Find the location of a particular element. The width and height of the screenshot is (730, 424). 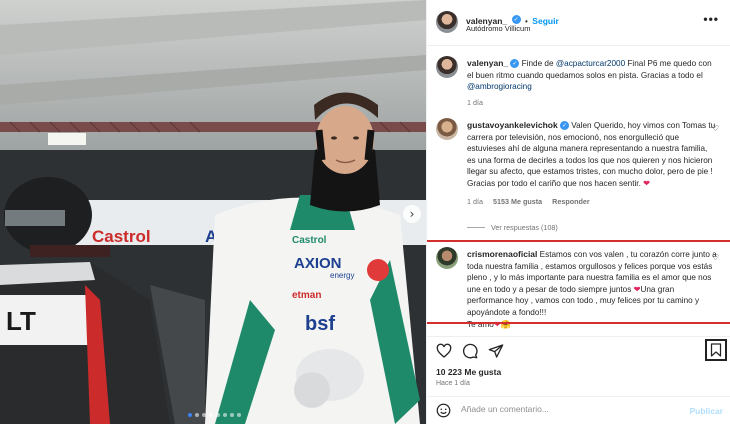

suit-energy-text: energy is located at coordinates (342, 275).